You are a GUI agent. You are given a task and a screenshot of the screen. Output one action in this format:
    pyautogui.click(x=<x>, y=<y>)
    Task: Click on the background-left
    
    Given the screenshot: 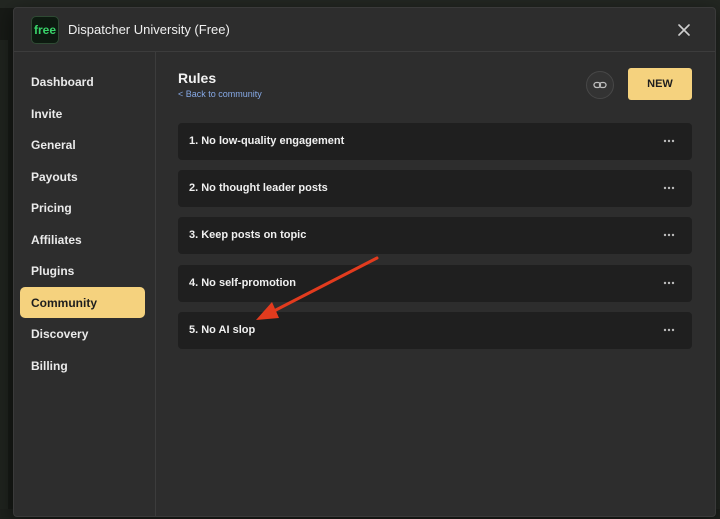 What is the action you would take?
    pyautogui.click(x=4, y=275)
    